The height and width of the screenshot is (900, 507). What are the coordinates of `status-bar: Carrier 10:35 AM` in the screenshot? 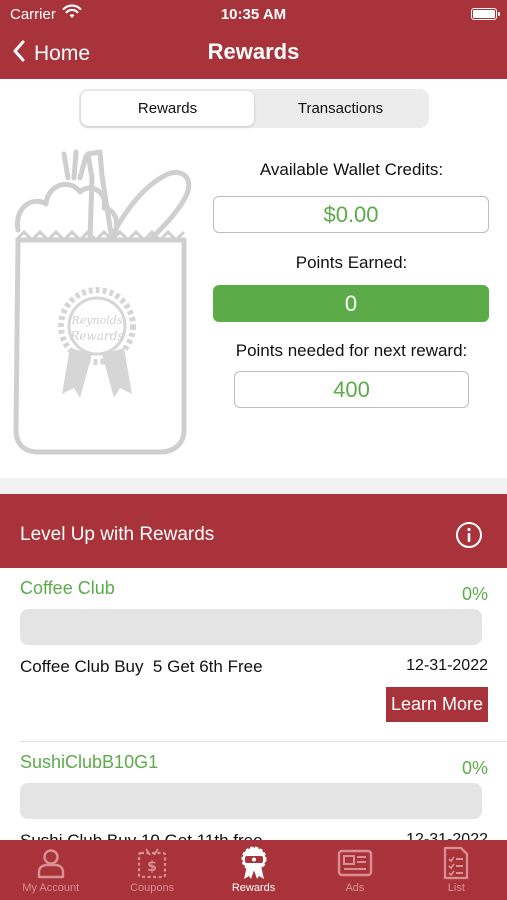 It's located at (253, 16).